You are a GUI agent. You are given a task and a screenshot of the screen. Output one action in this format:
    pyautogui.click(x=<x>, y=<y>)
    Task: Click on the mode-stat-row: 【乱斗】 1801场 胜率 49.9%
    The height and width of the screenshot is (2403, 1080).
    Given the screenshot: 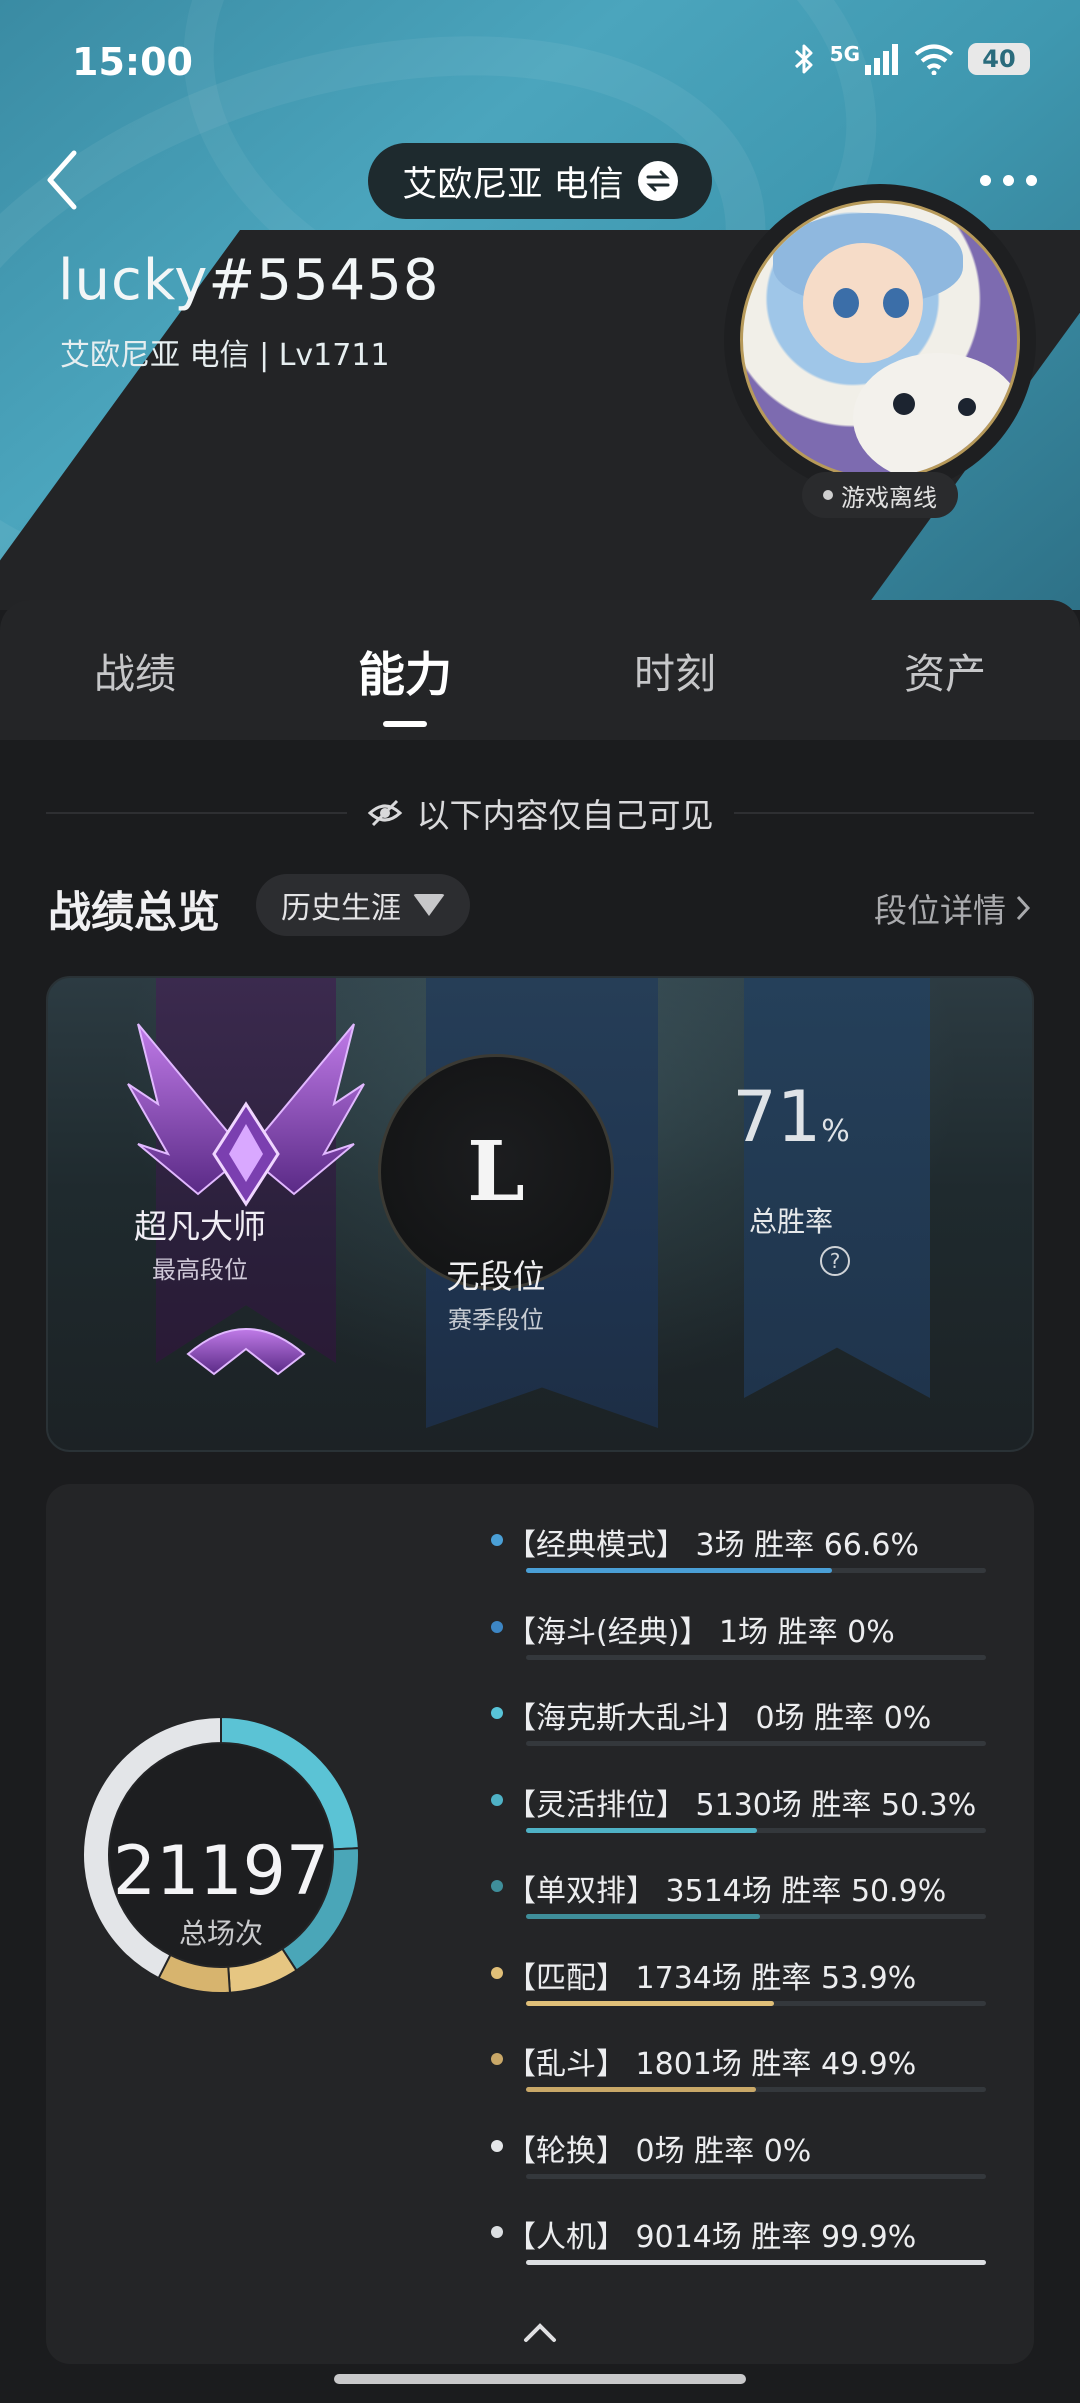 What is the action you would take?
    pyautogui.click(x=748, y=2074)
    